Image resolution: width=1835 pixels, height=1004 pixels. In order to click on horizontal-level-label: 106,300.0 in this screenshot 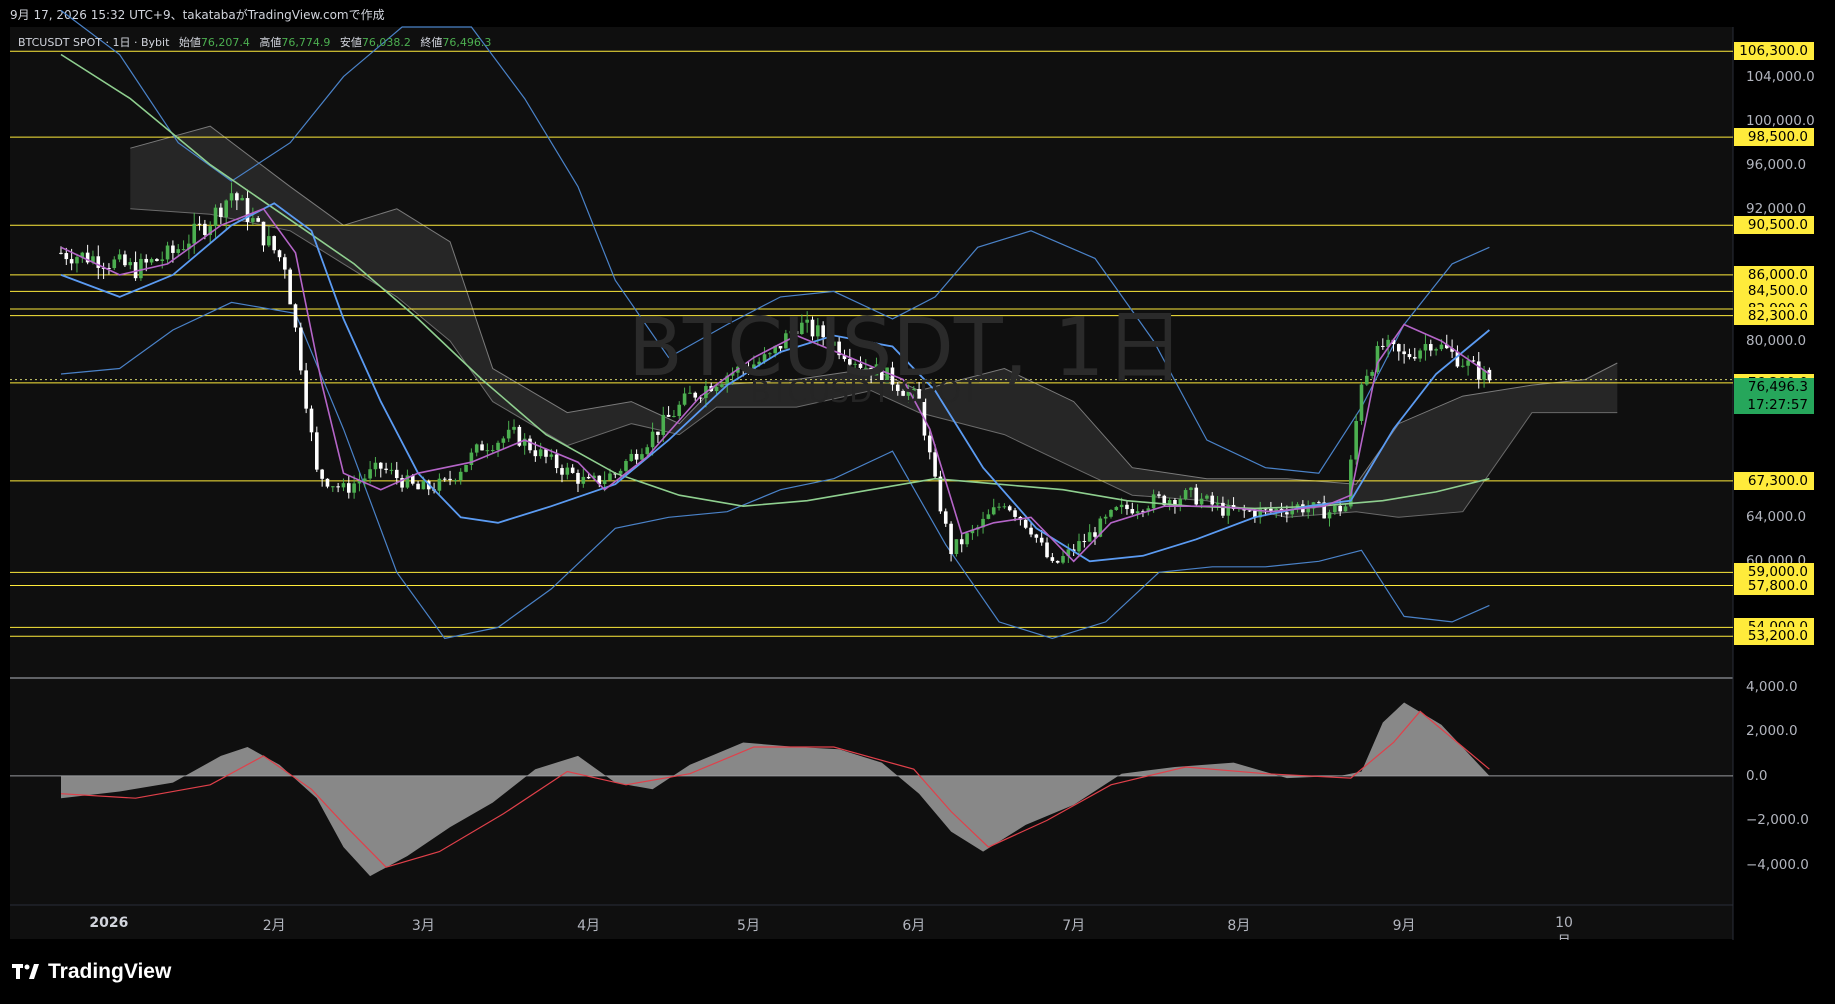, I will do `click(1774, 51)`.